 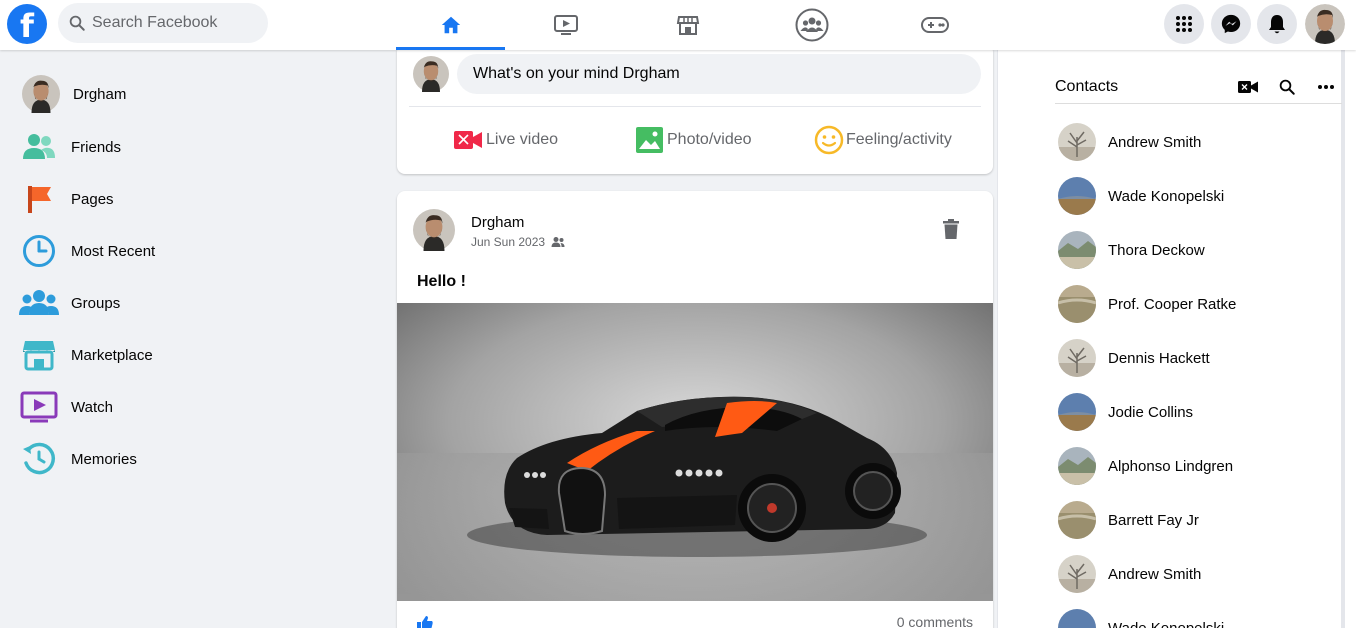 I want to click on tab-groups, so click(x=811, y=25).